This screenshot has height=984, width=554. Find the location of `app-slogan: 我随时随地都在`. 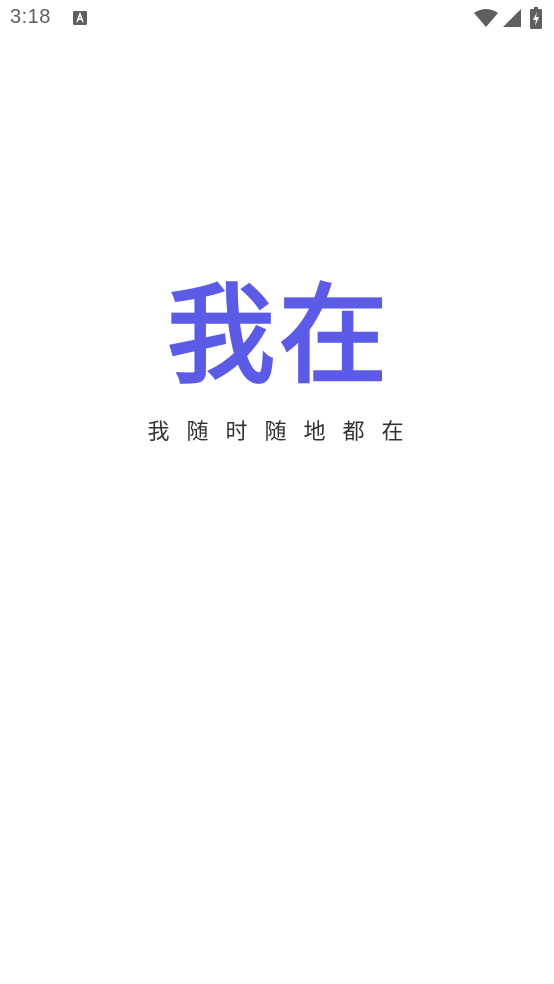

app-slogan: 我随时随地都在 is located at coordinates (284, 432).